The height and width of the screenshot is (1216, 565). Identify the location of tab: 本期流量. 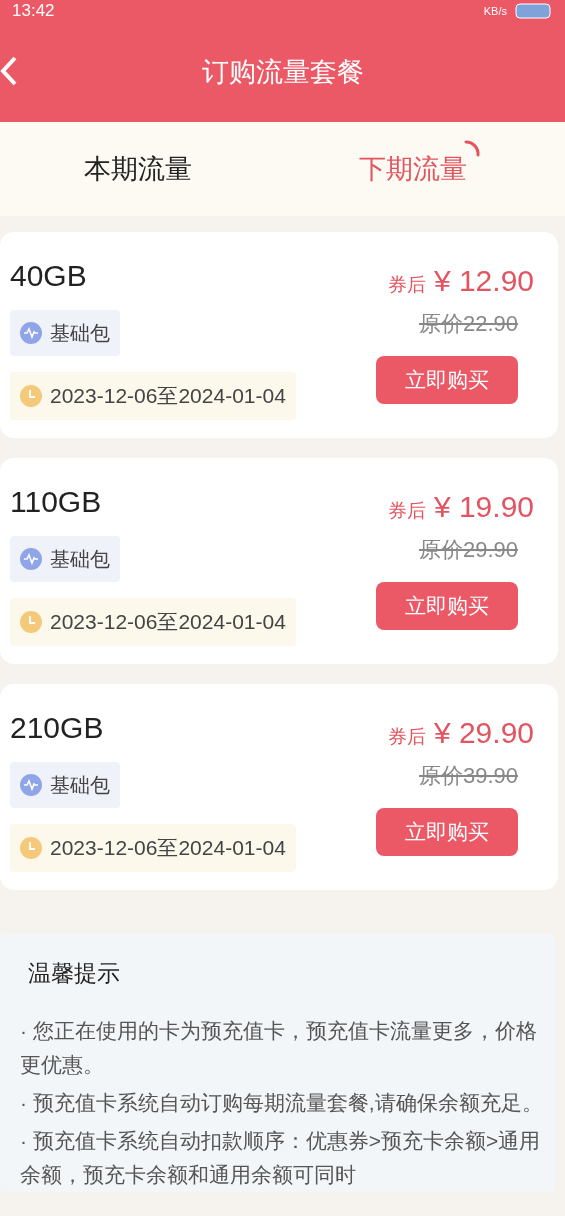
(137, 169).